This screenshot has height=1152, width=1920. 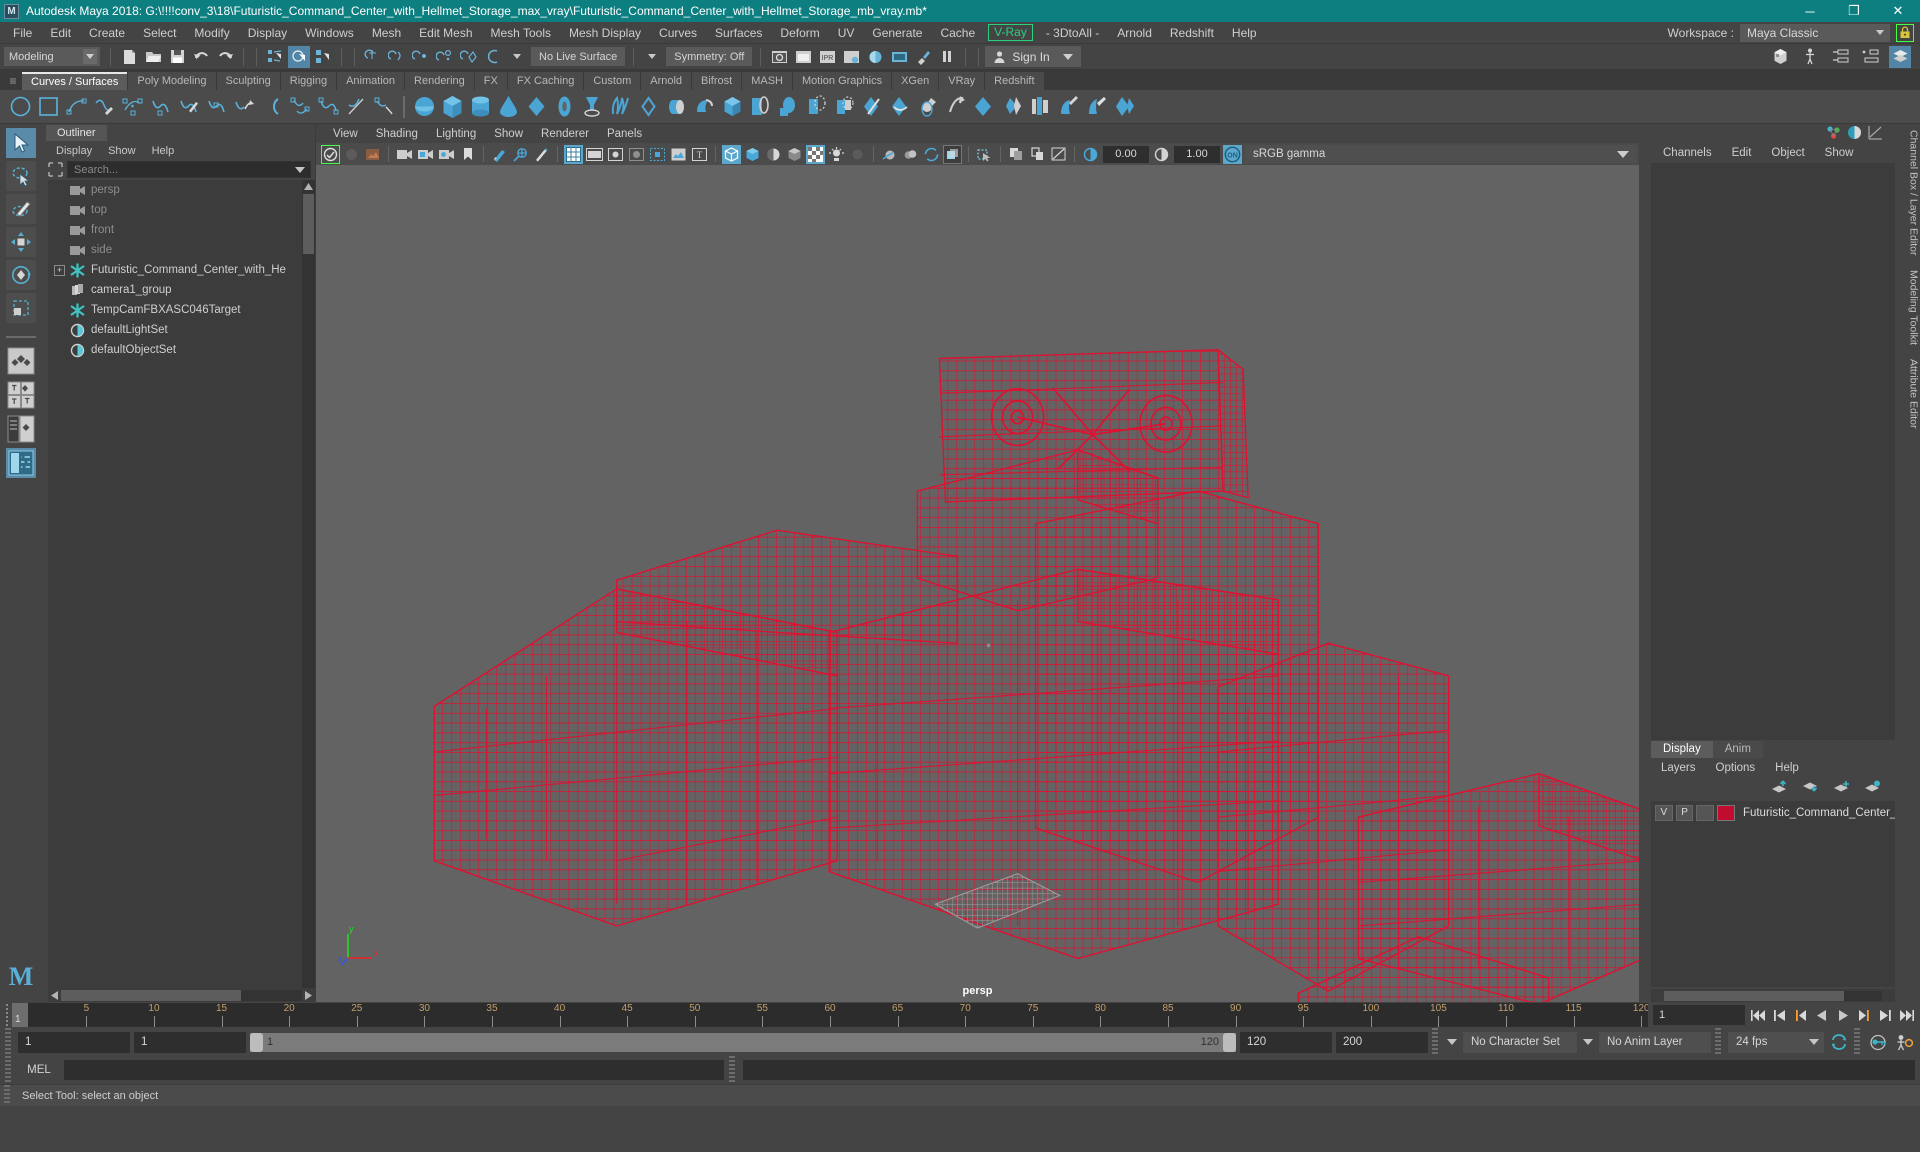 I want to click on render-sequence-icon, so click(x=803, y=57).